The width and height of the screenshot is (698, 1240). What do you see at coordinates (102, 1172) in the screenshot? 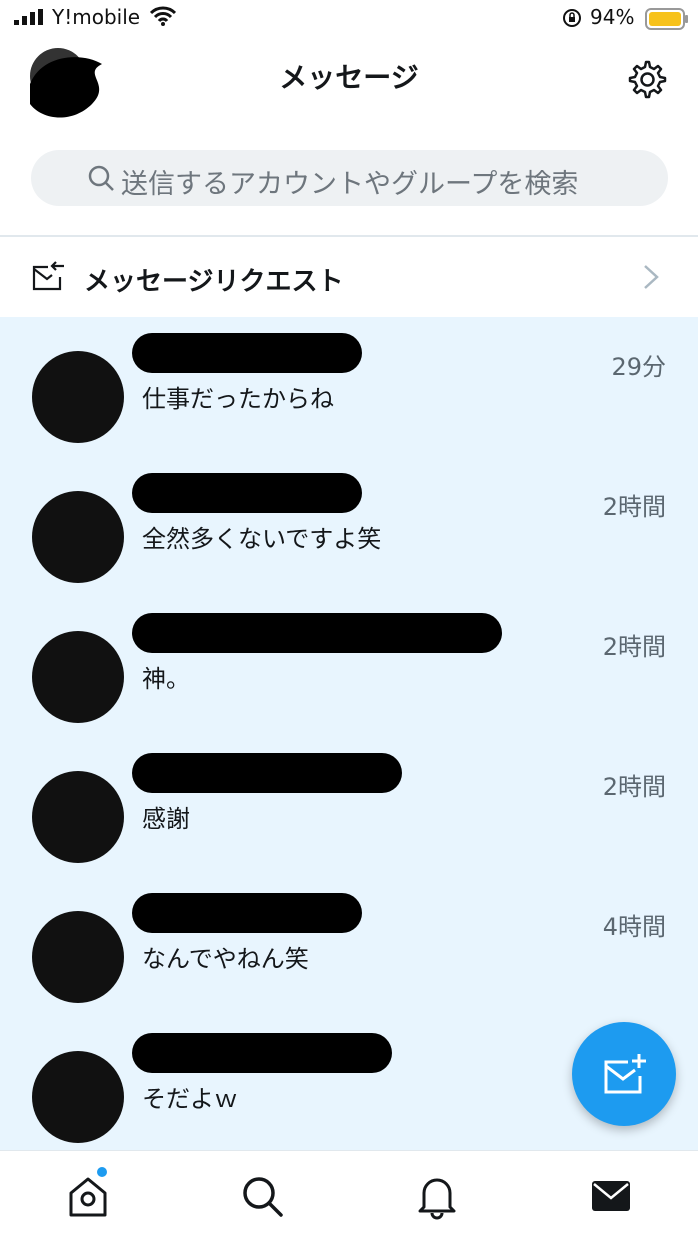
I see `notification-dot` at bounding box center [102, 1172].